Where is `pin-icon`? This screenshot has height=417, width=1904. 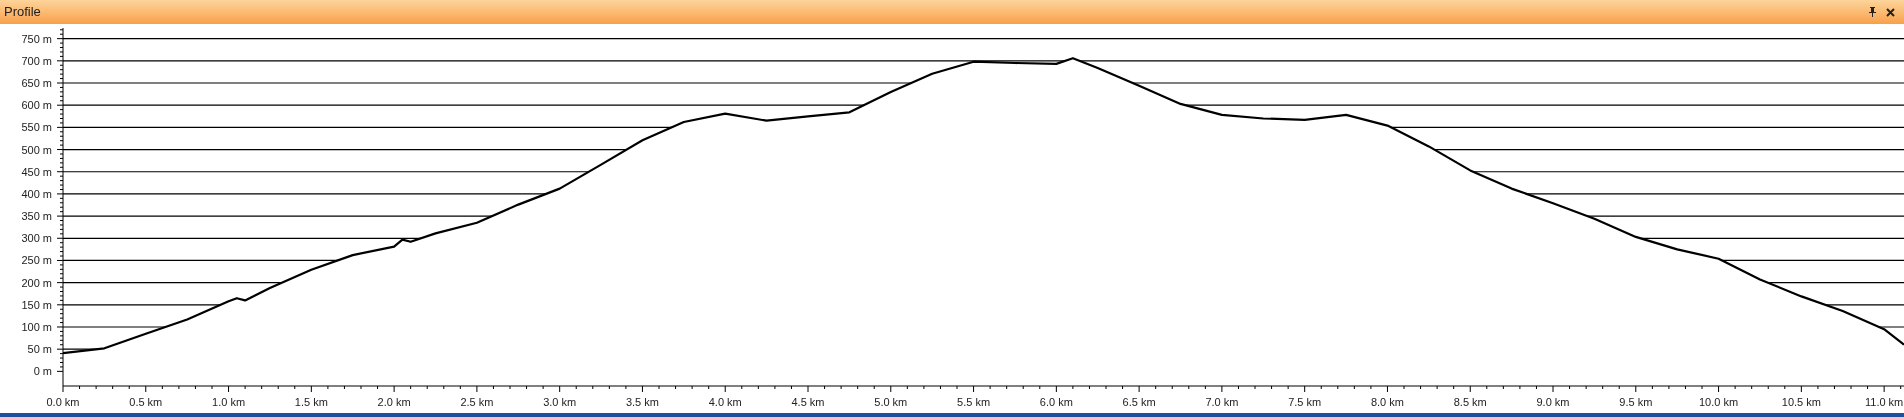
pin-icon is located at coordinates (1872, 12).